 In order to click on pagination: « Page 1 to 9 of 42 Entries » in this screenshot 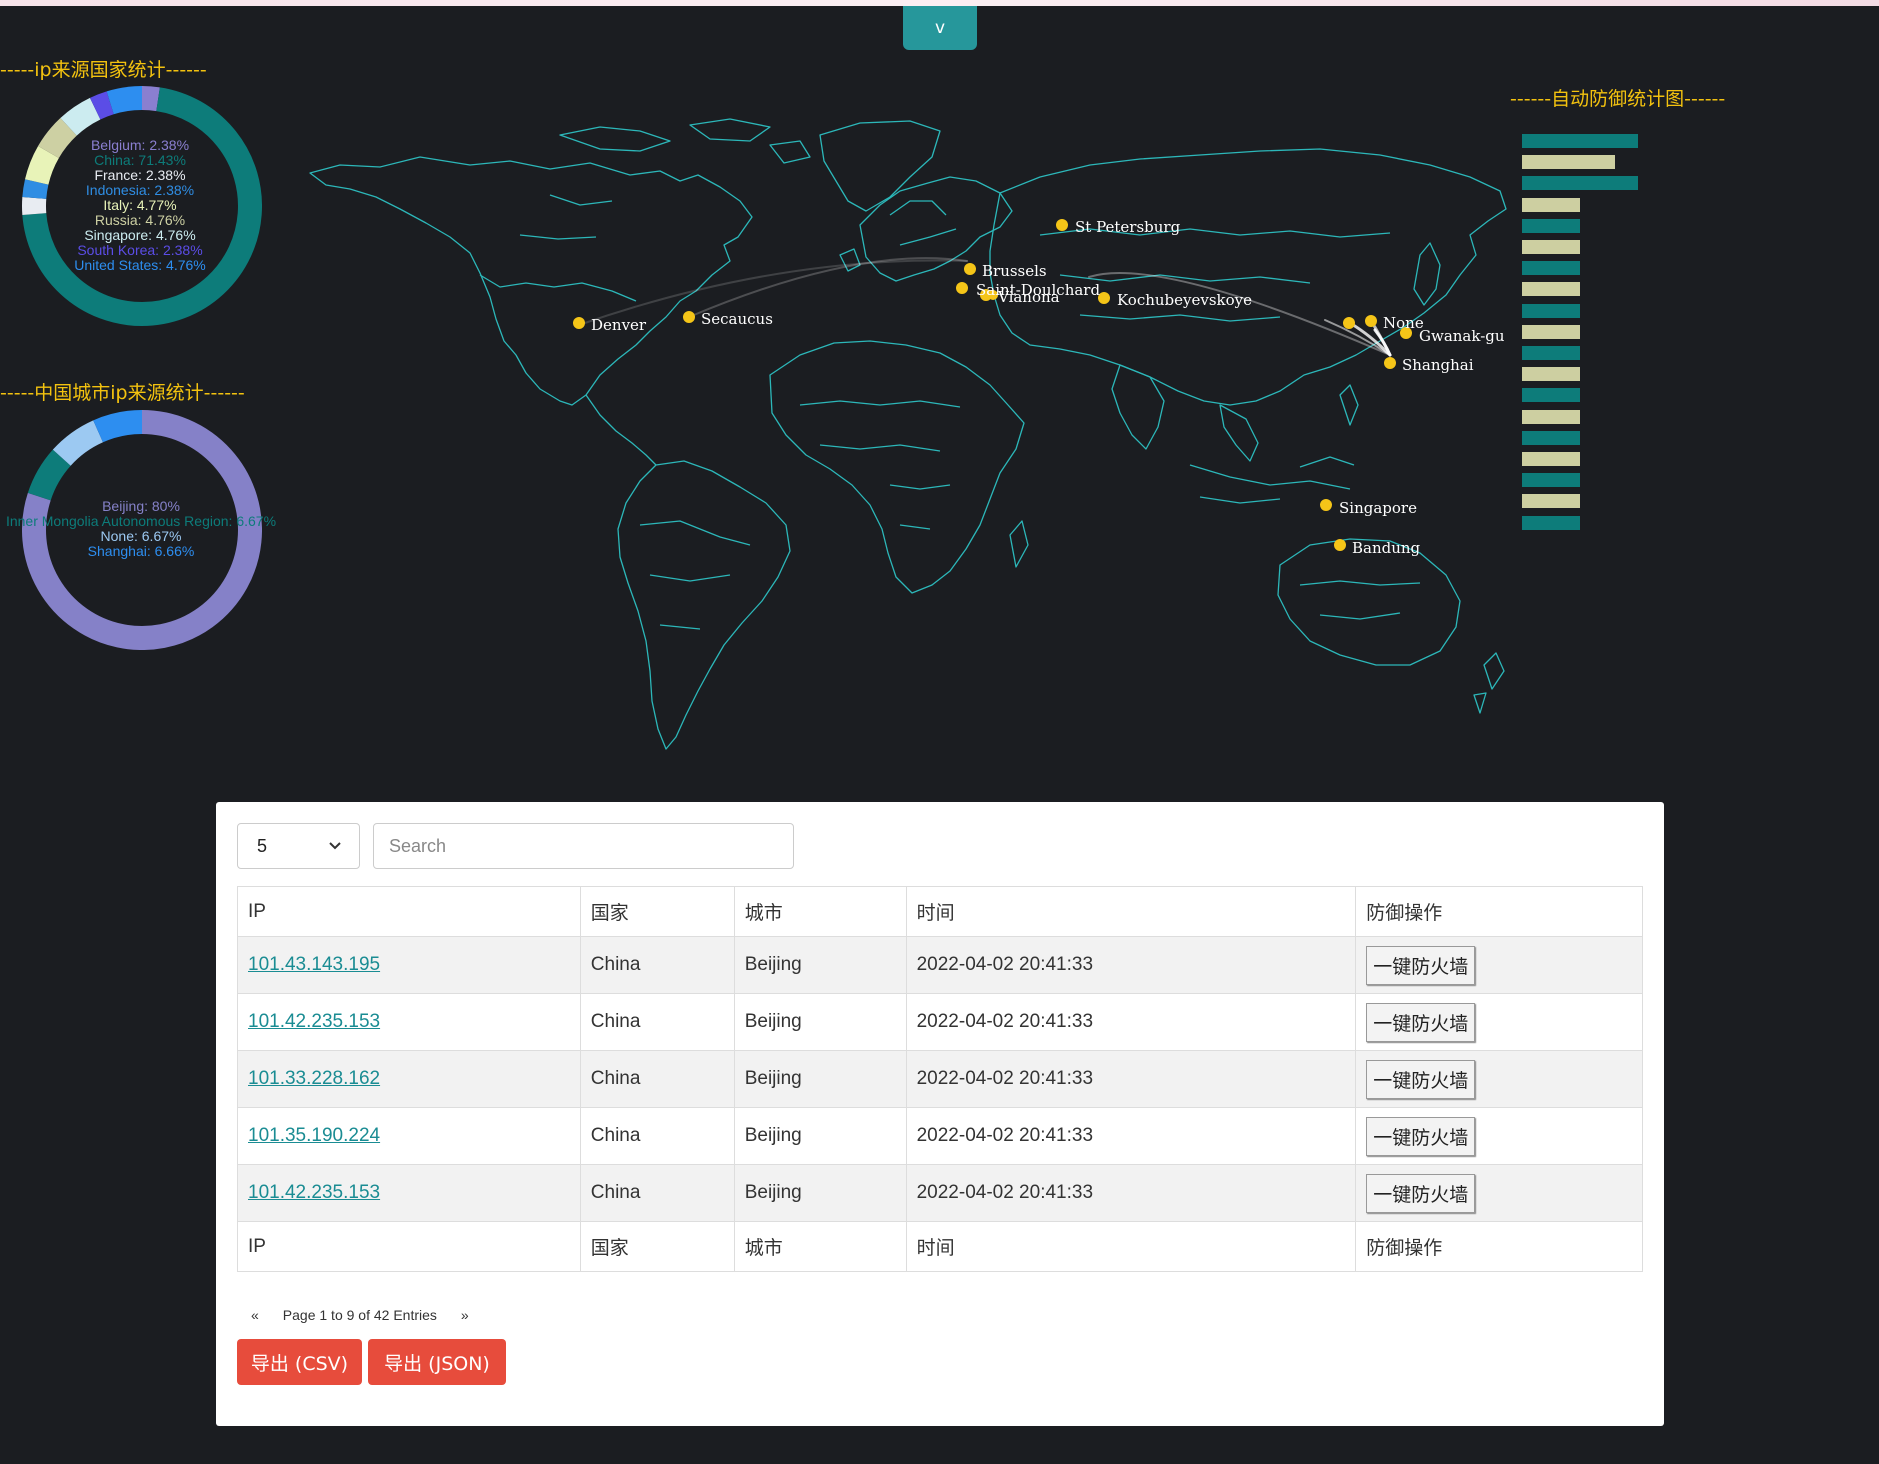, I will do `click(360, 1315)`.